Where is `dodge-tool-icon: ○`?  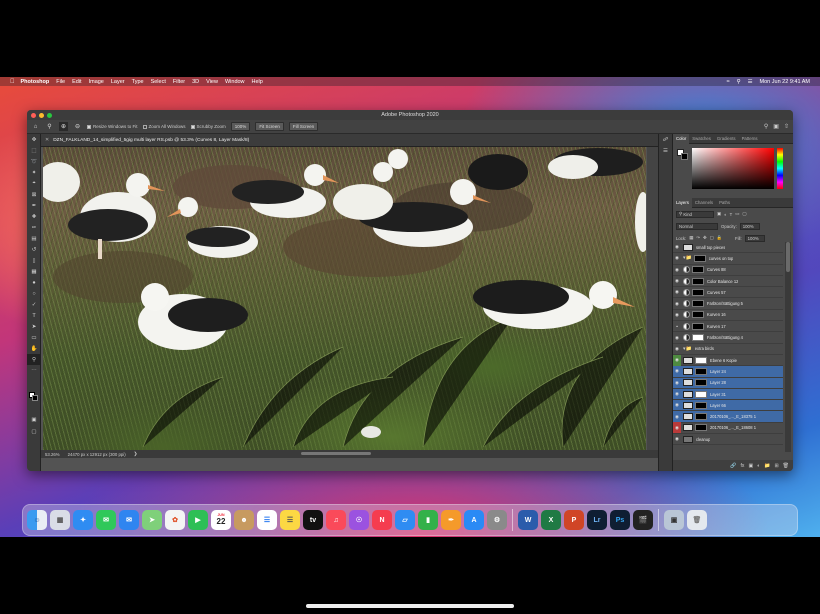
dodge-tool-icon: ○ is located at coordinates (34, 293).